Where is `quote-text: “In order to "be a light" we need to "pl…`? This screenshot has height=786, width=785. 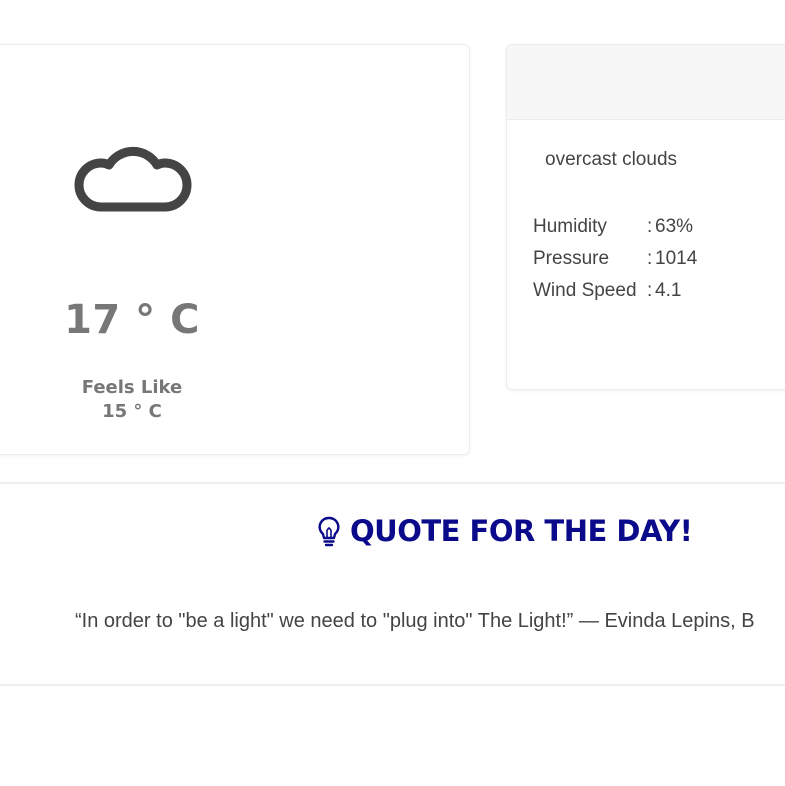
quote-text: “In order to "be a light" we need to "pl… is located at coordinates (415, 621).